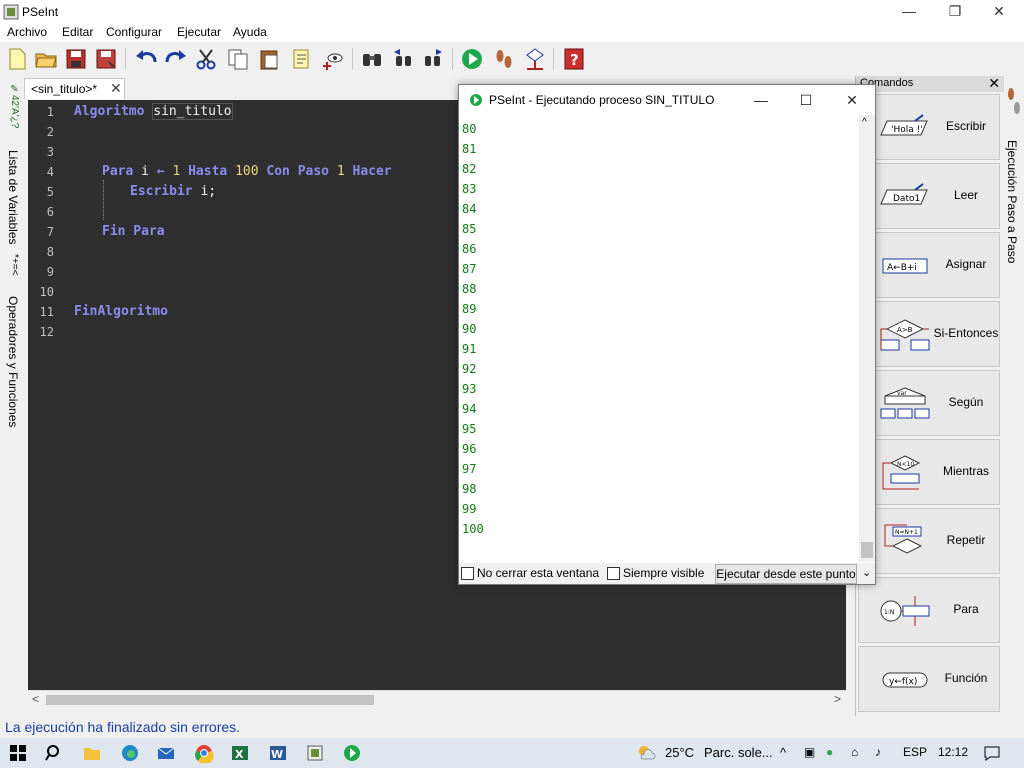  I want to click on indent-icon, so click(301, 59).